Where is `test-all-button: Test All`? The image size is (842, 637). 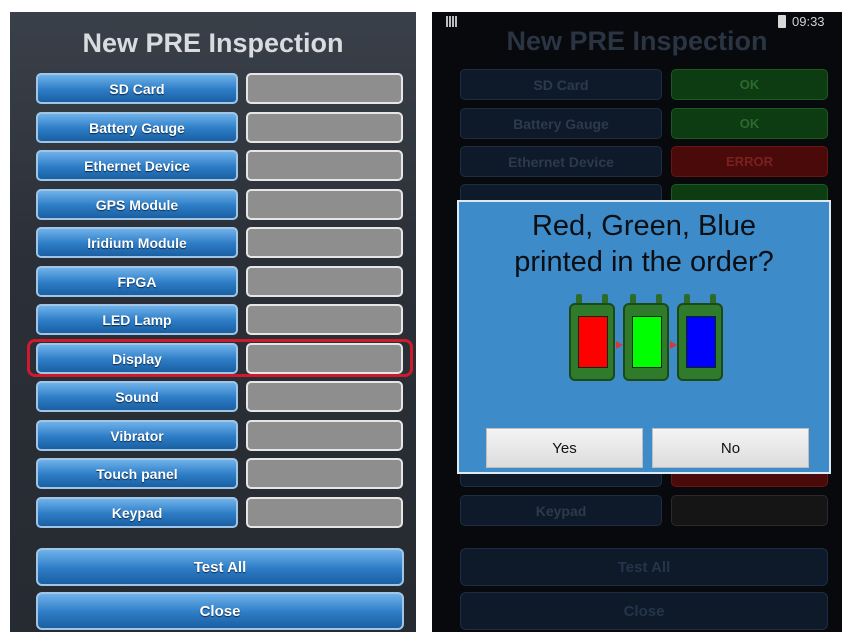 test-all-button: Test All is located at coordinates (220, 567).